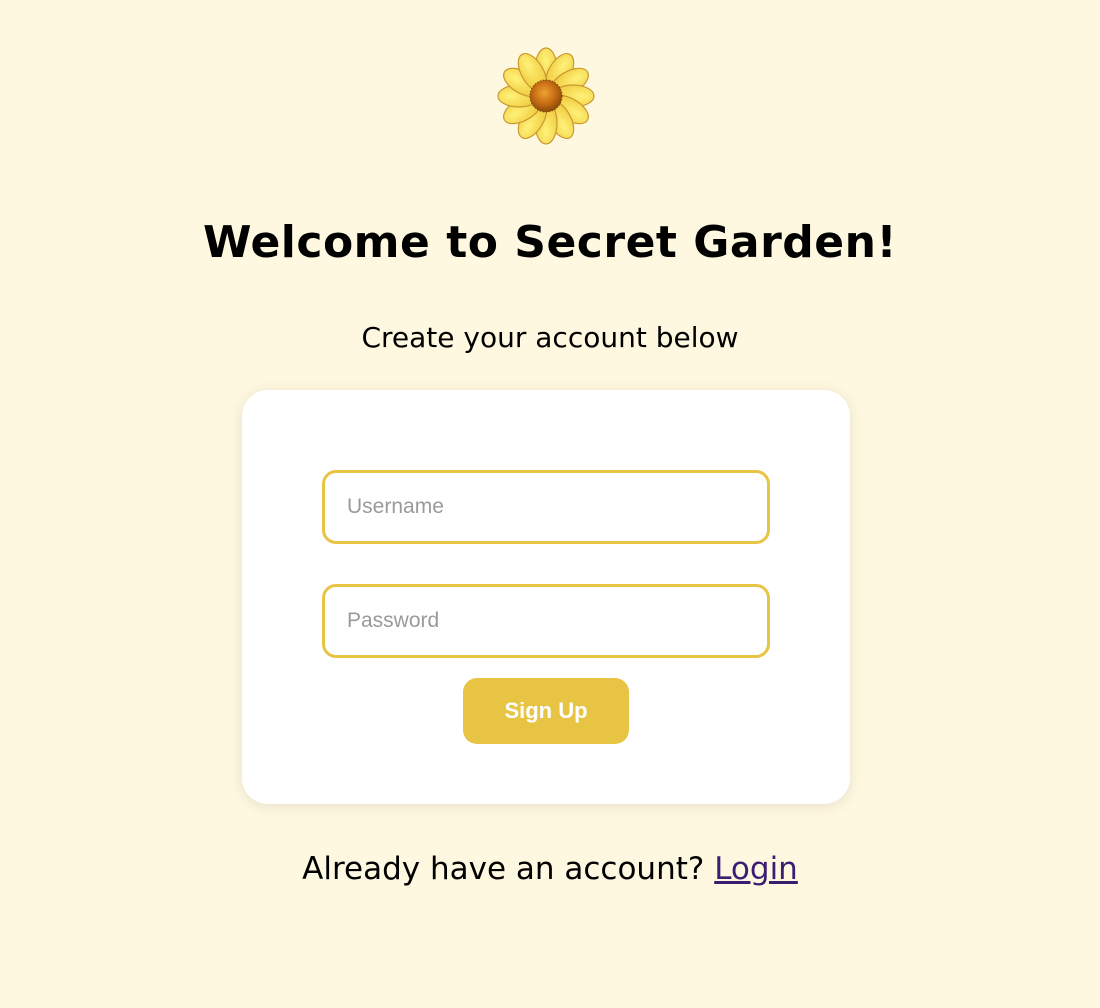 This screenshot has width=1100, height=1008. What do you see at coordinates (546, 621) in the screenshot?
I see `password-input` at bounding box center [546, 621].